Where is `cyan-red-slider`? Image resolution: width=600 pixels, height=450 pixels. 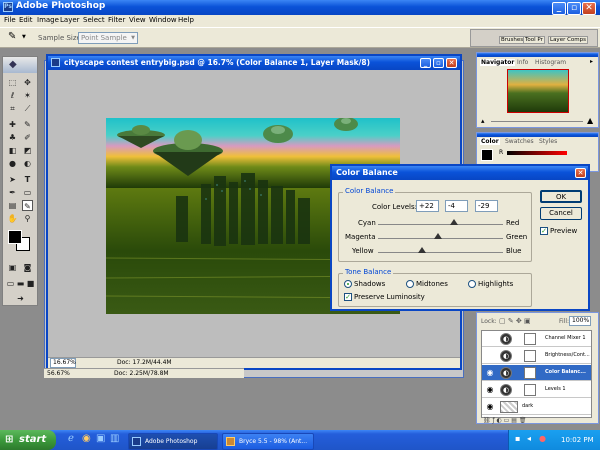 cyan-red-slider is located at coordinates (454, 222).